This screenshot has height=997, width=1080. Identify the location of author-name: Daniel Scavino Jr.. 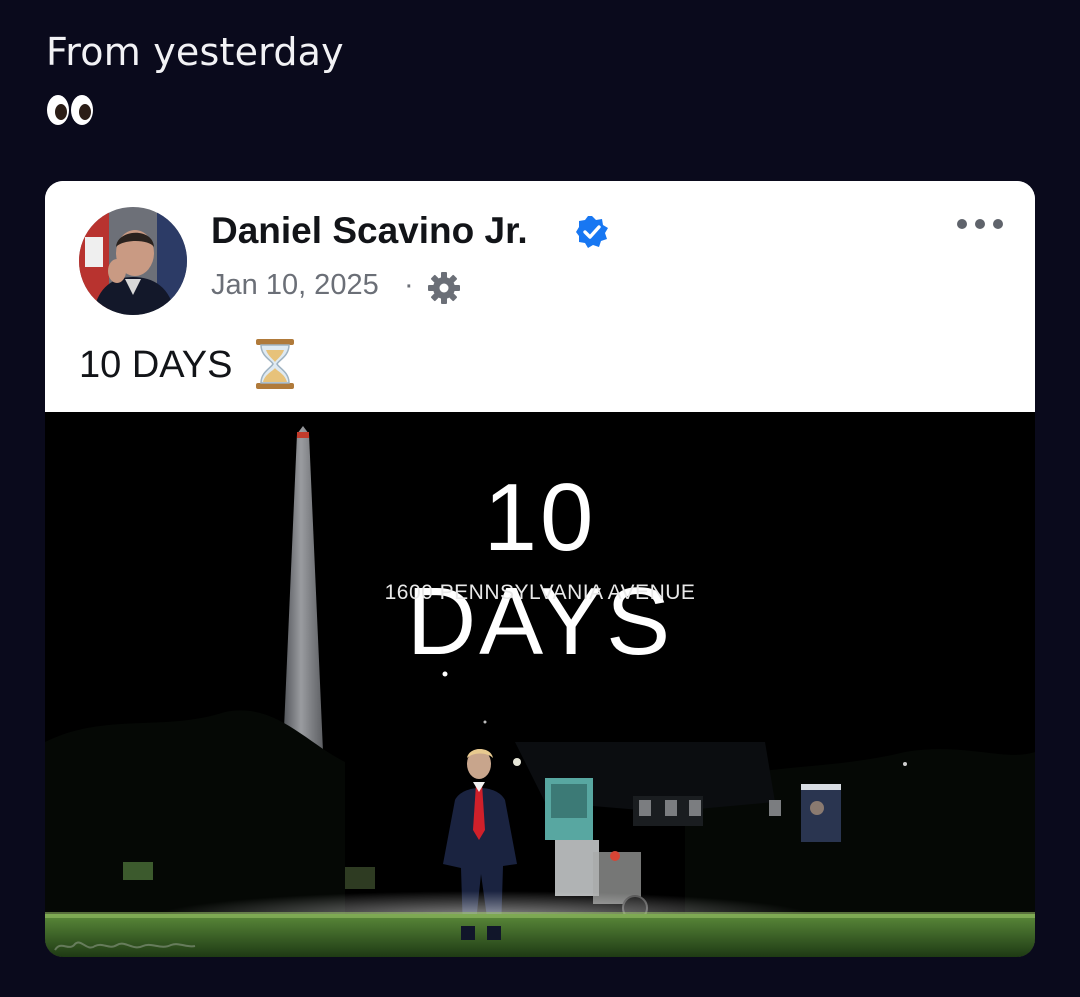
(369, 231).